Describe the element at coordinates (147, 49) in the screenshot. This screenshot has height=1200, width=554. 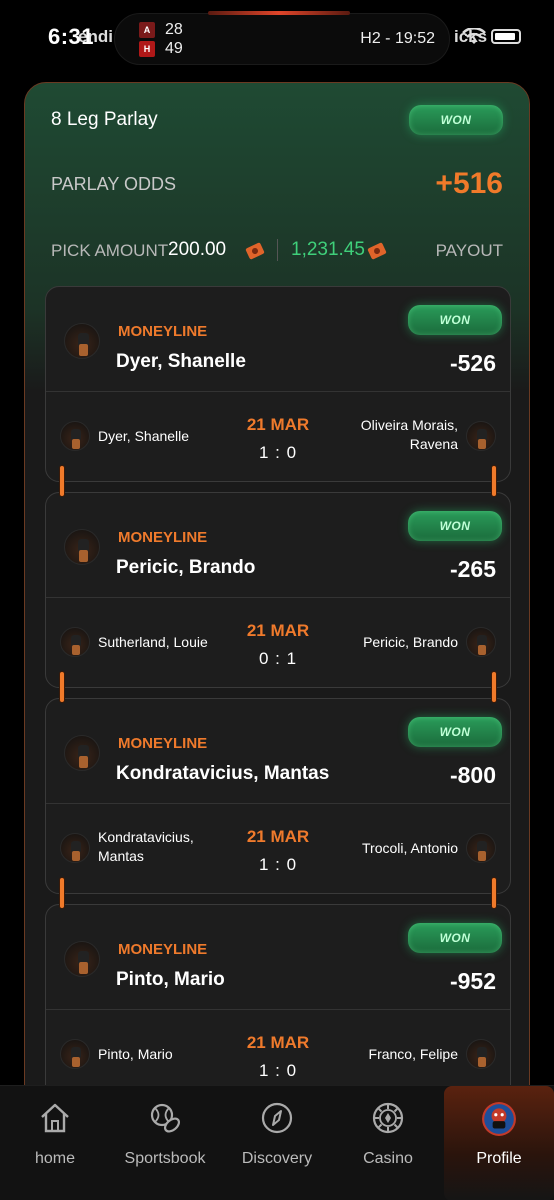
I see `team-logo-icon: H` at that location.